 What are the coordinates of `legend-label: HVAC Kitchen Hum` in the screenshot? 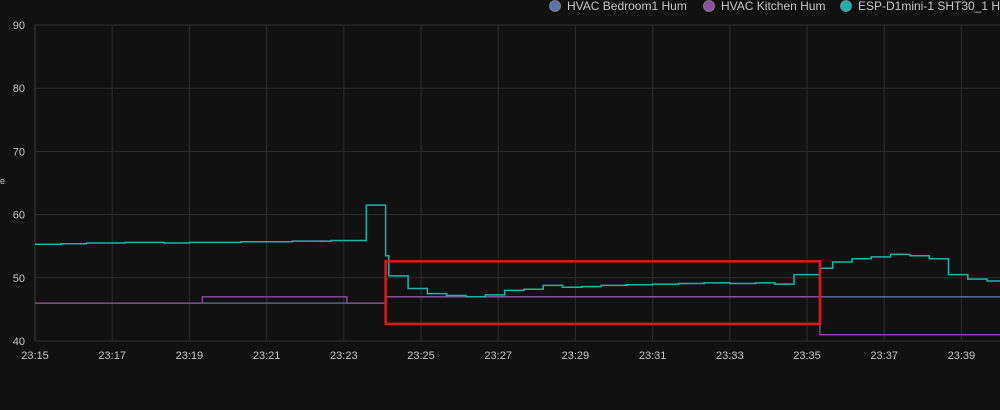 It's located at (773, 6).